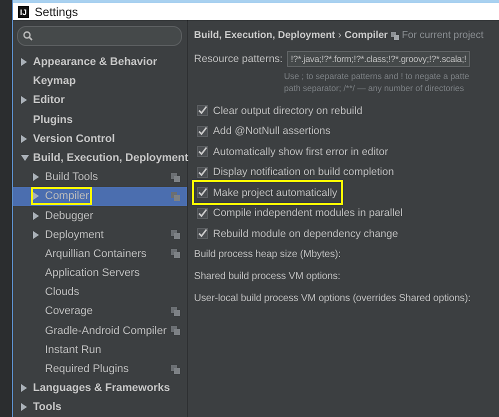 This screenshot has width=499, height=417. Describe the element at coordinates (394, 36) in the screenshot. I see `copy-icon` at that location.